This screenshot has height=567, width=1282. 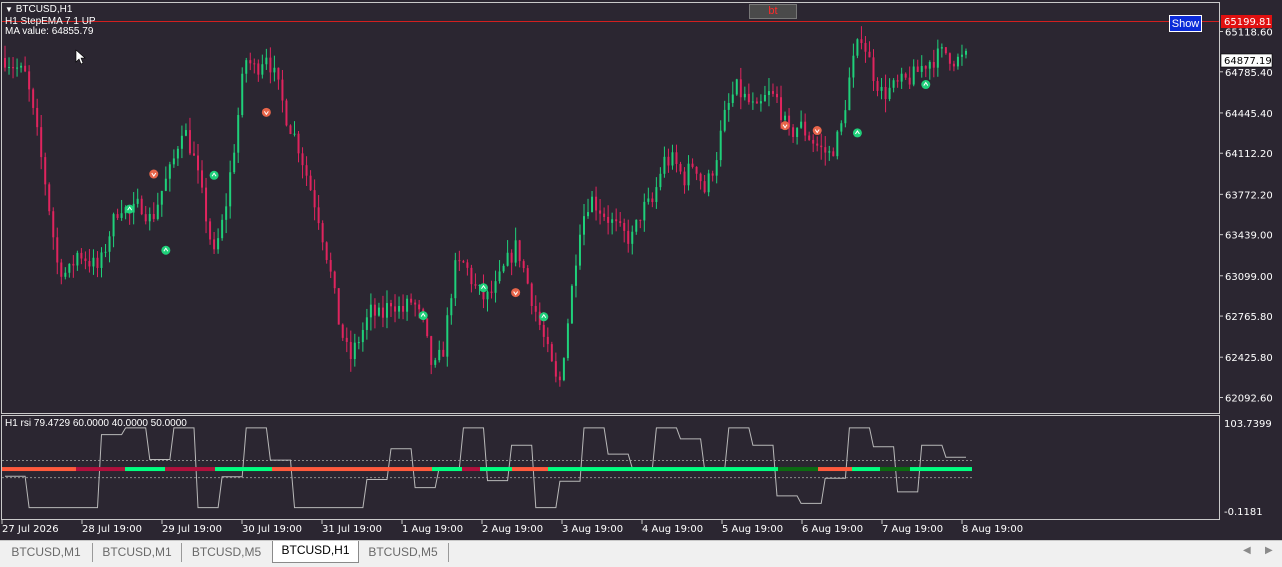 What do you see at coordinates (403, 552) in the screenshot?
I see `tab-btcusd-m5-b: BTCUSD,M5` at bounding box center [403, 552].